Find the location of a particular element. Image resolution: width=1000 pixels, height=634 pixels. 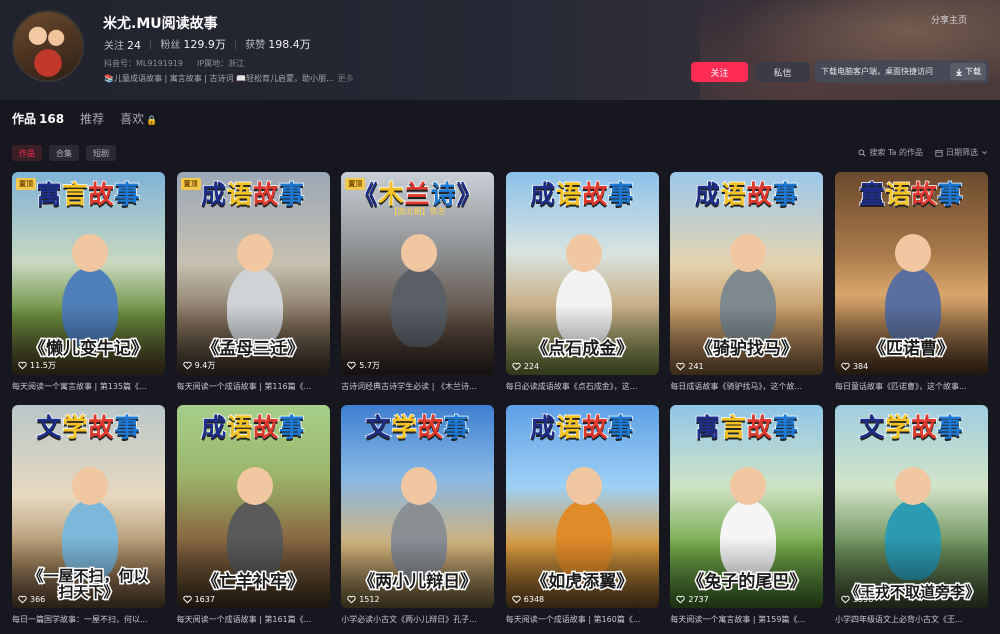

like-count: 1637 is located at coordinates (198, 599).